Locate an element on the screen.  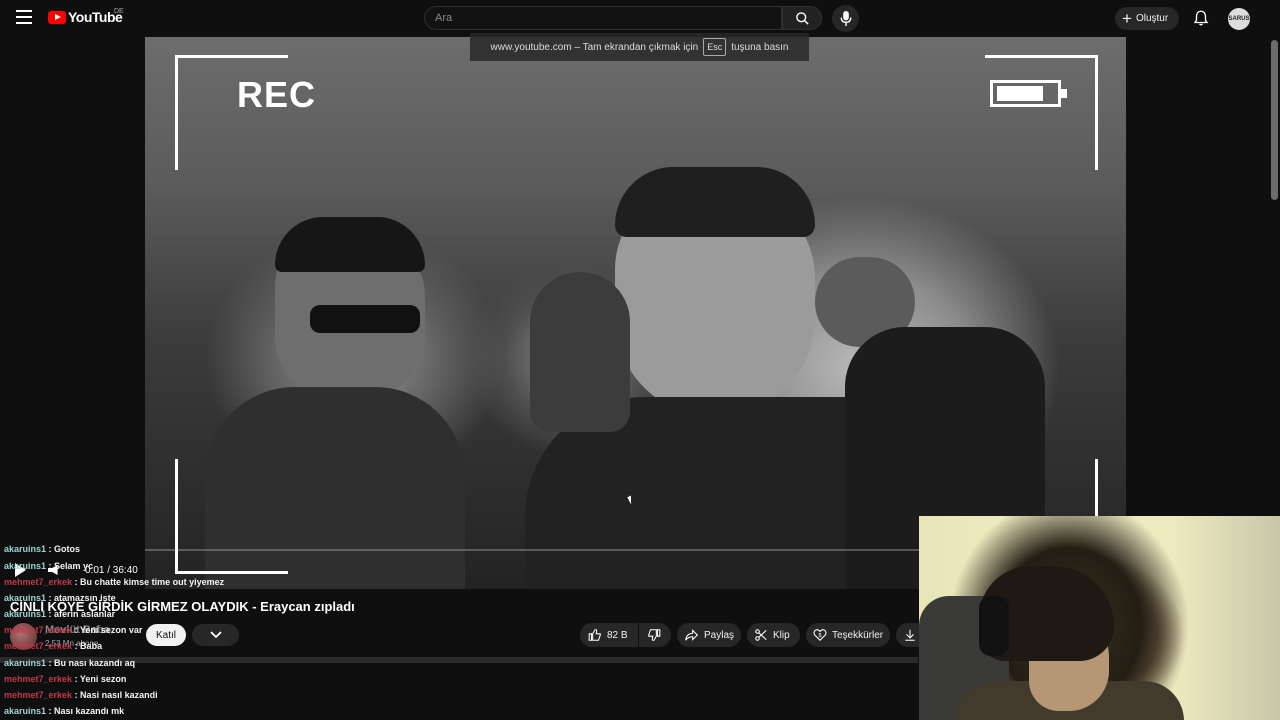
clip-button: Klip is located at coordinates (773, 635).